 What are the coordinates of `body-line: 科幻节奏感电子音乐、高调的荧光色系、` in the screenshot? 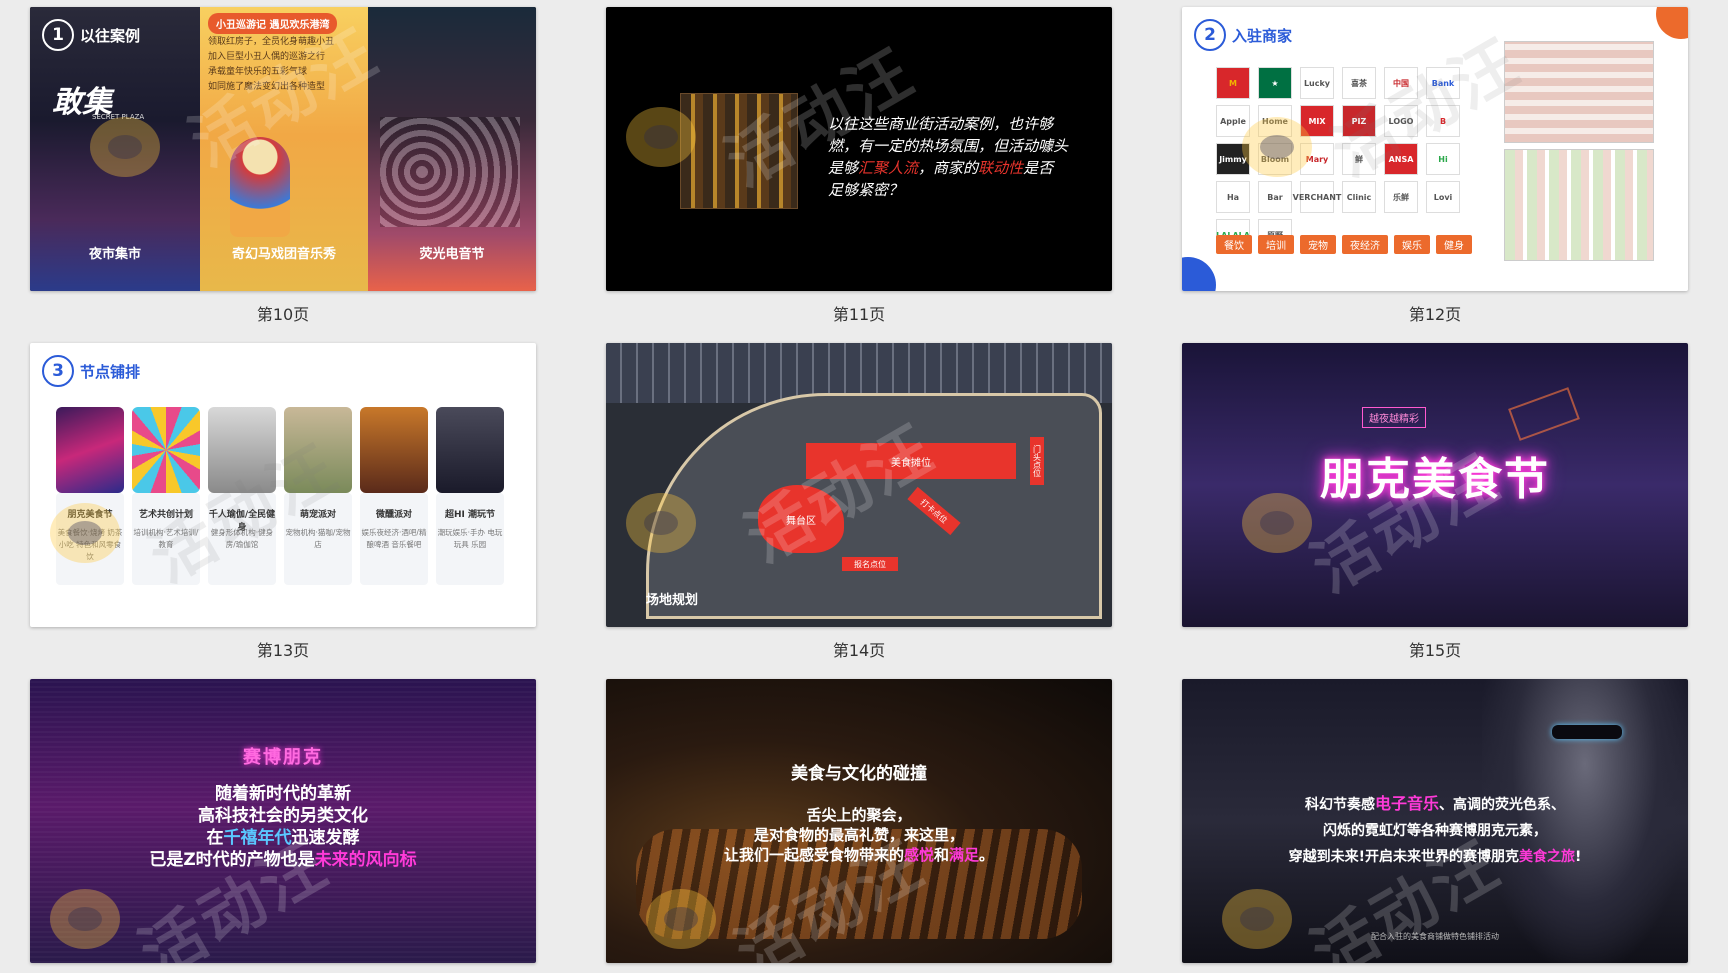 It's located at (1435, 804).